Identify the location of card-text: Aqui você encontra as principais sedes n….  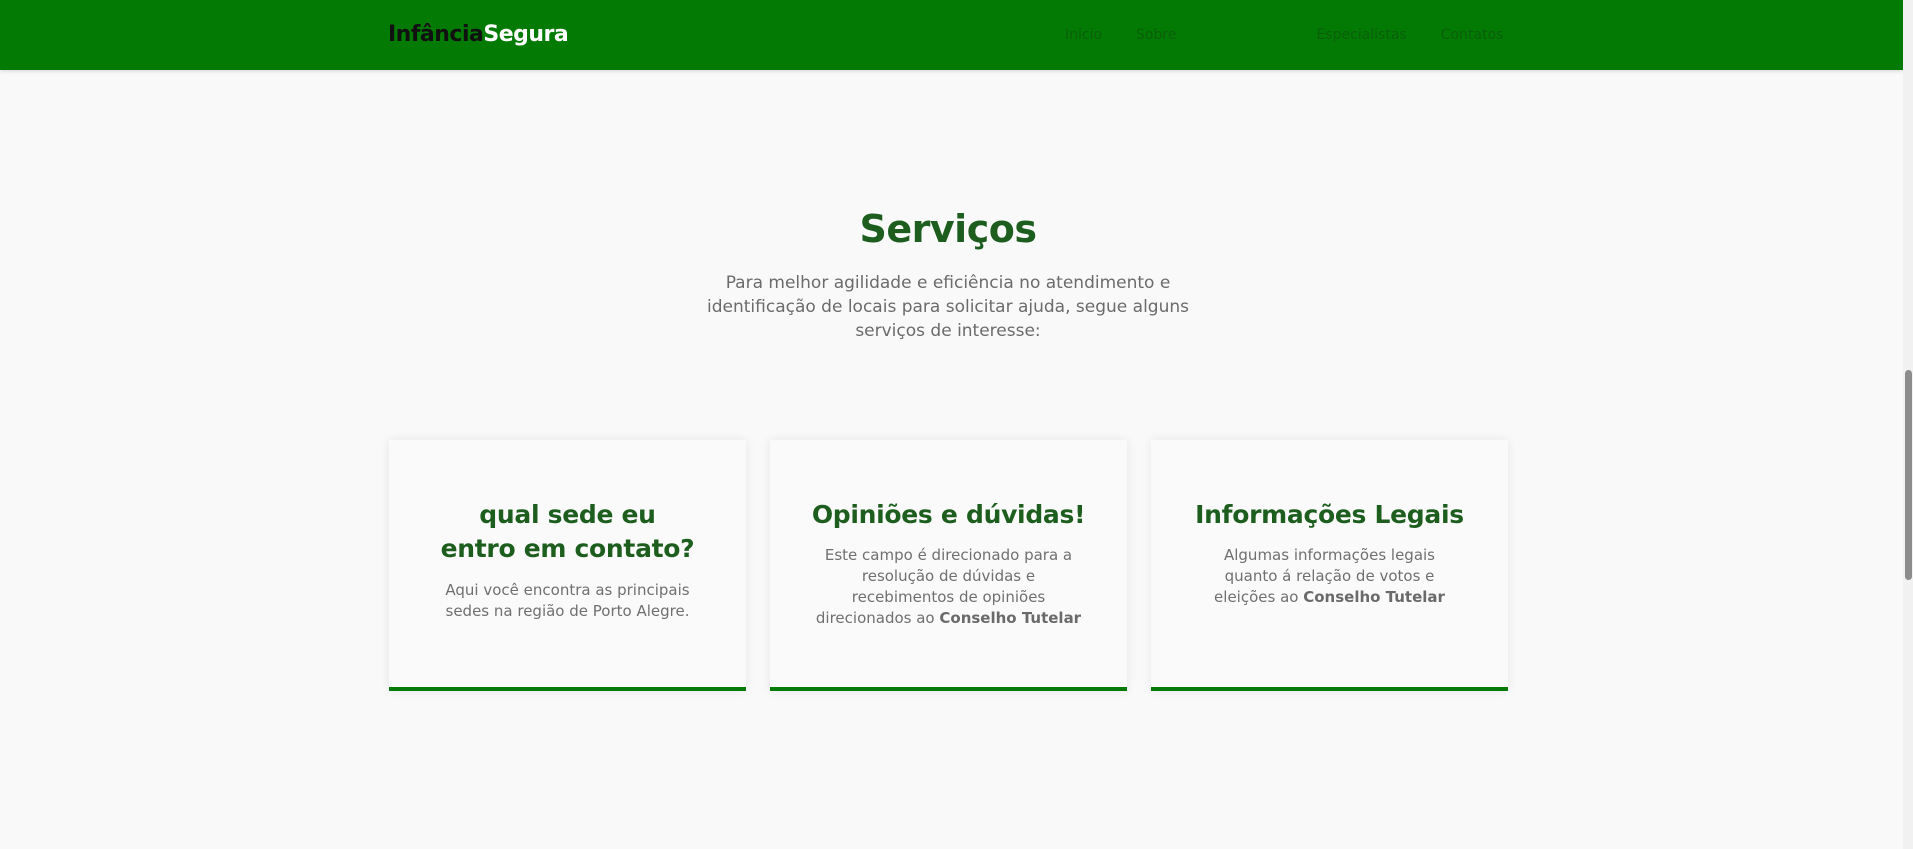
(567, 600).